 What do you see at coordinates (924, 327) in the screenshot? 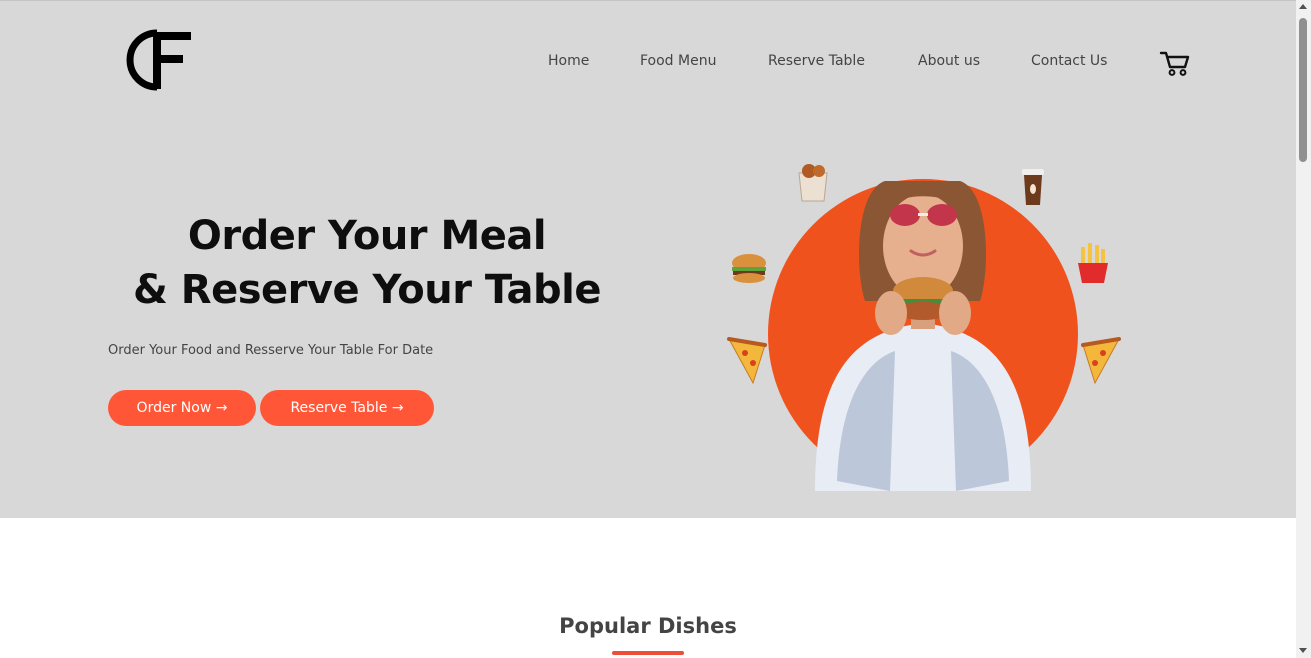
I see `hero-image` at bounding box center [924, 327].